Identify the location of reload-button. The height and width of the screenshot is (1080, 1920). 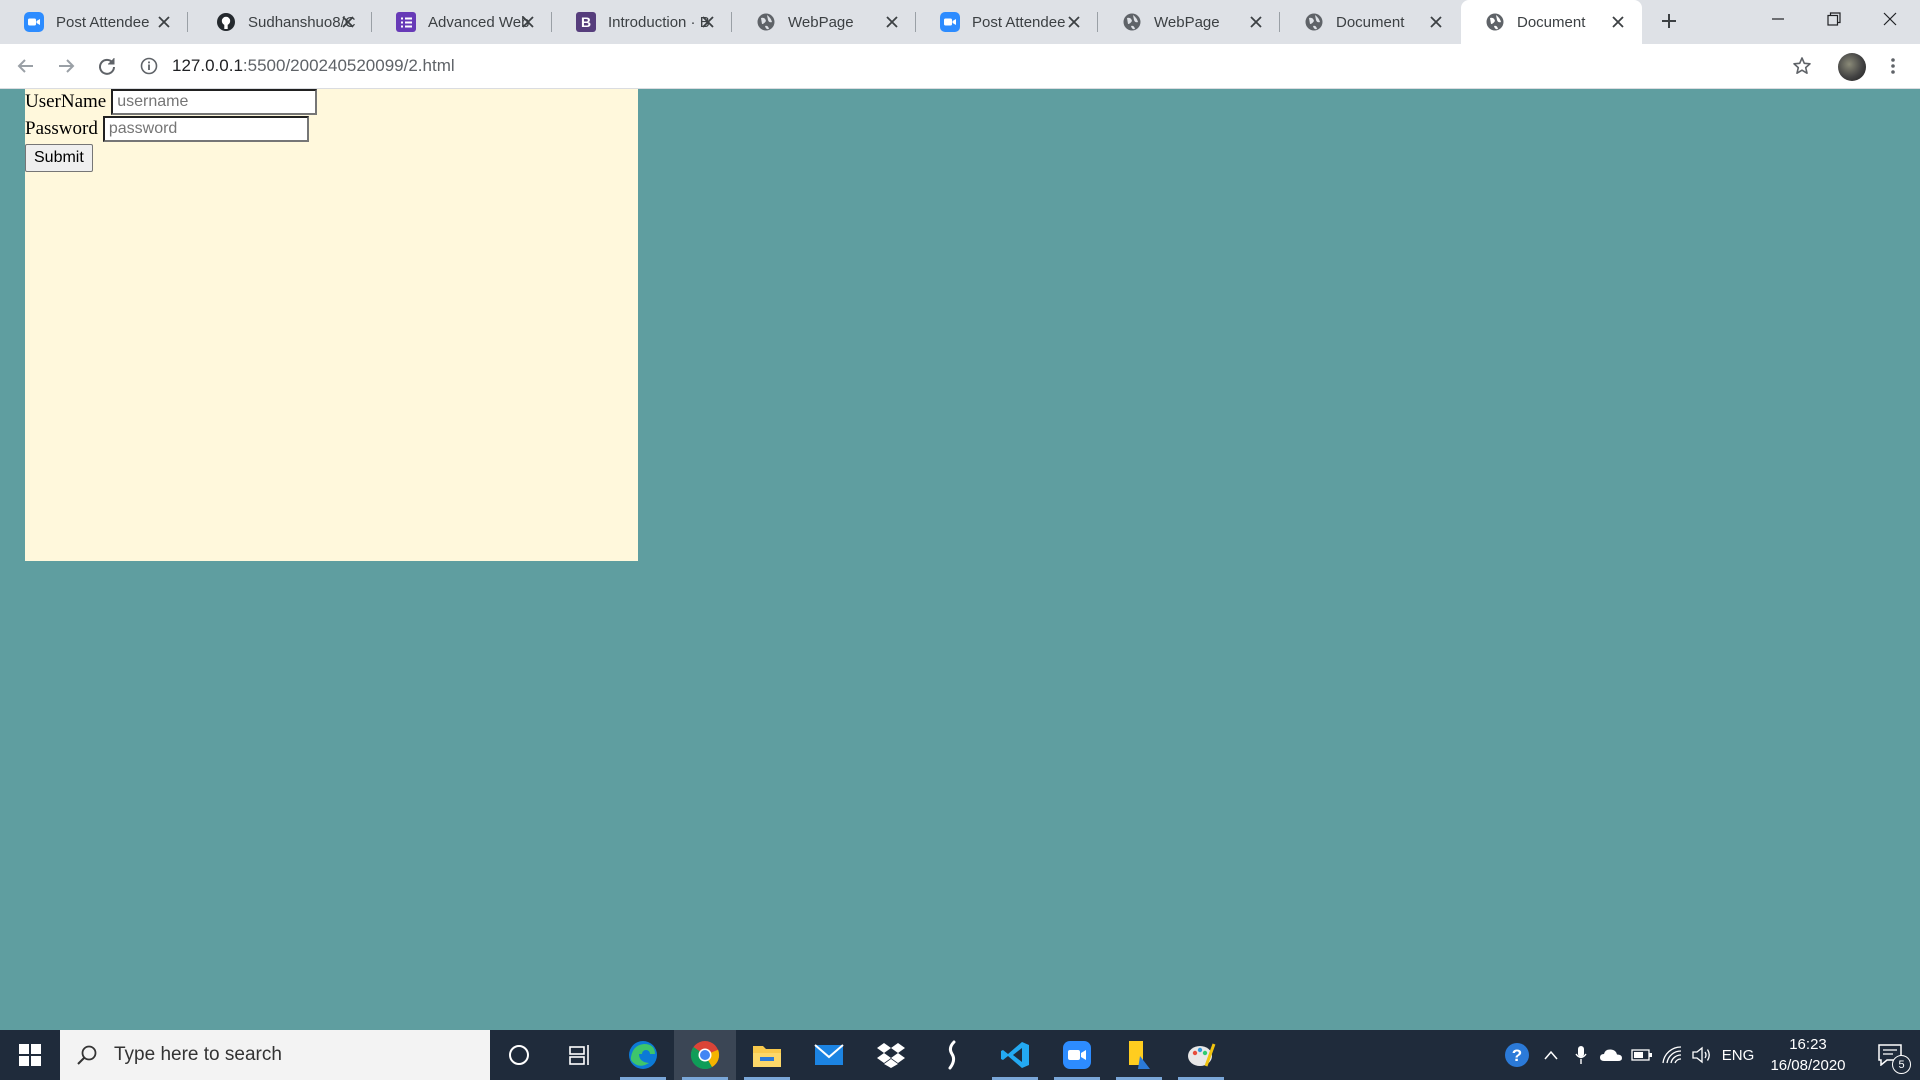
(107, 66).